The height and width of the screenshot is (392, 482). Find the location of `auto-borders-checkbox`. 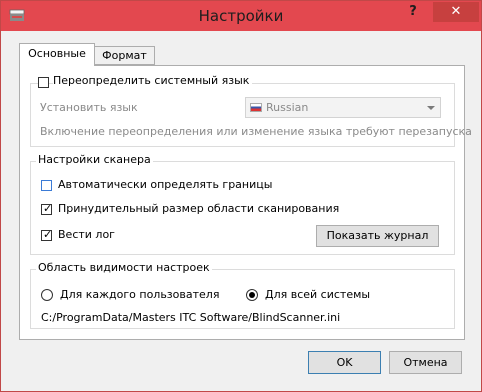

auto-borders-checkbox is located at coordinates (46, 185).